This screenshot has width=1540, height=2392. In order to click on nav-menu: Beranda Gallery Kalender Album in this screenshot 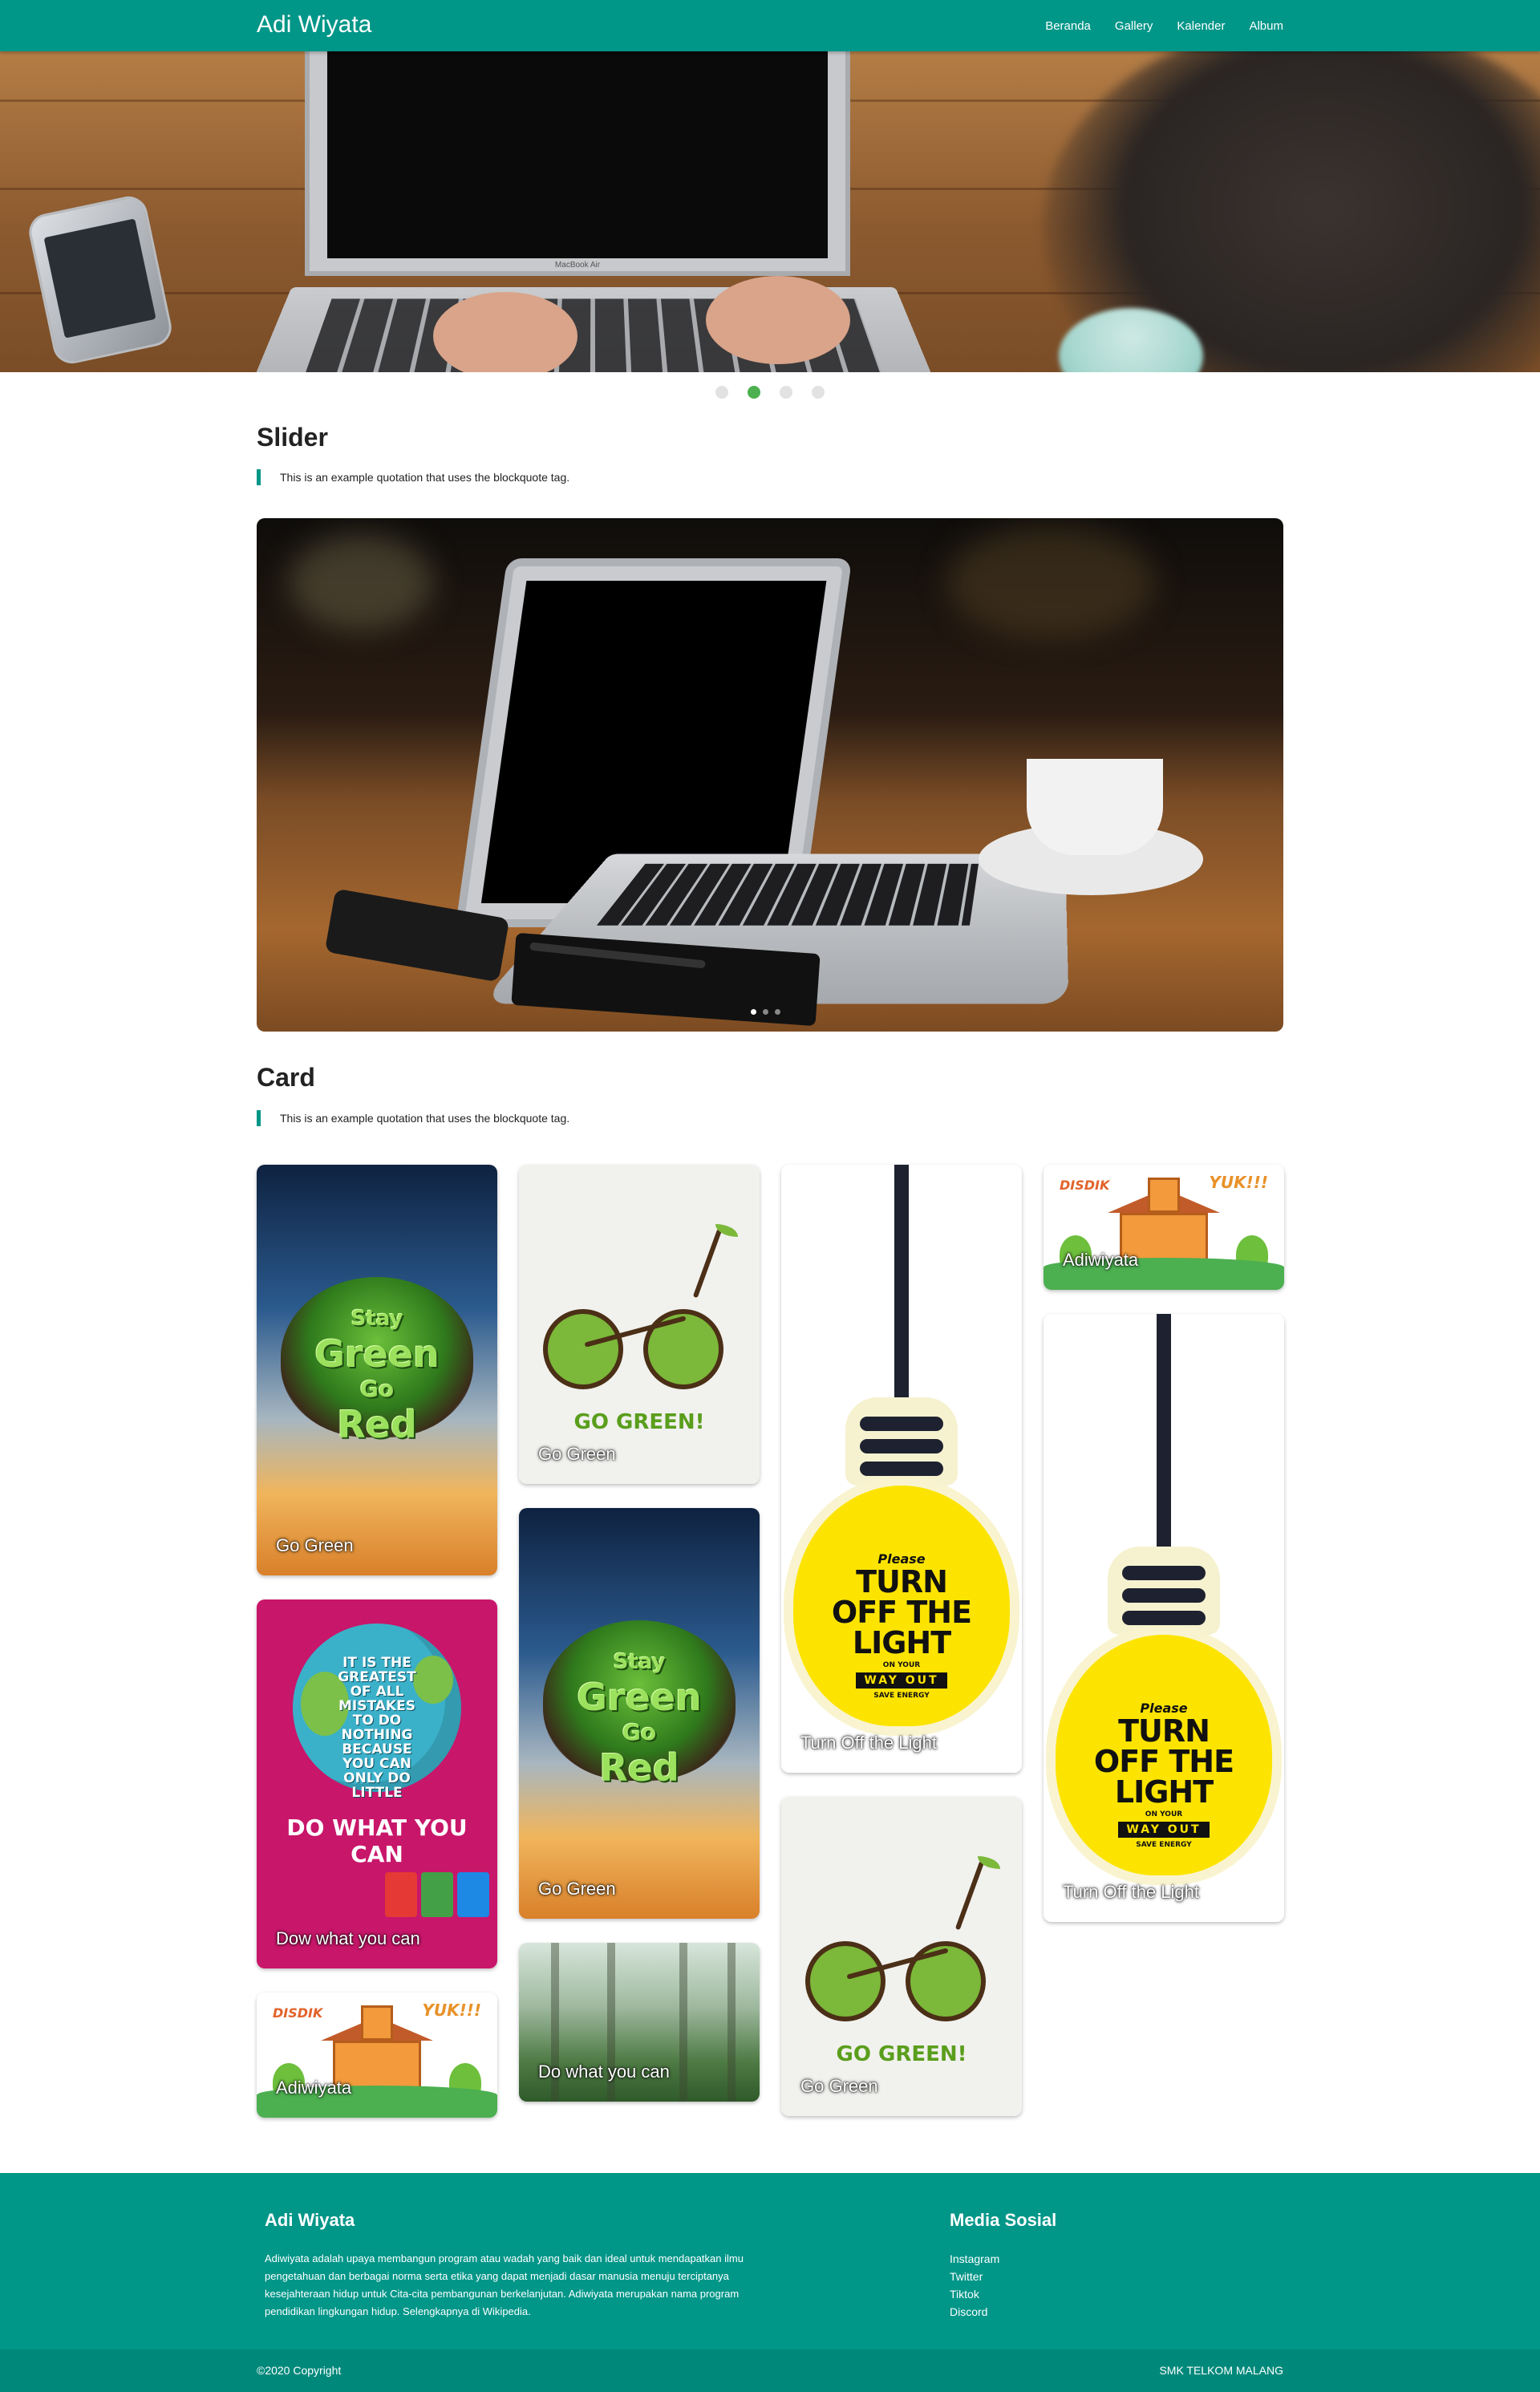, I will do `click(1152, 25)`.